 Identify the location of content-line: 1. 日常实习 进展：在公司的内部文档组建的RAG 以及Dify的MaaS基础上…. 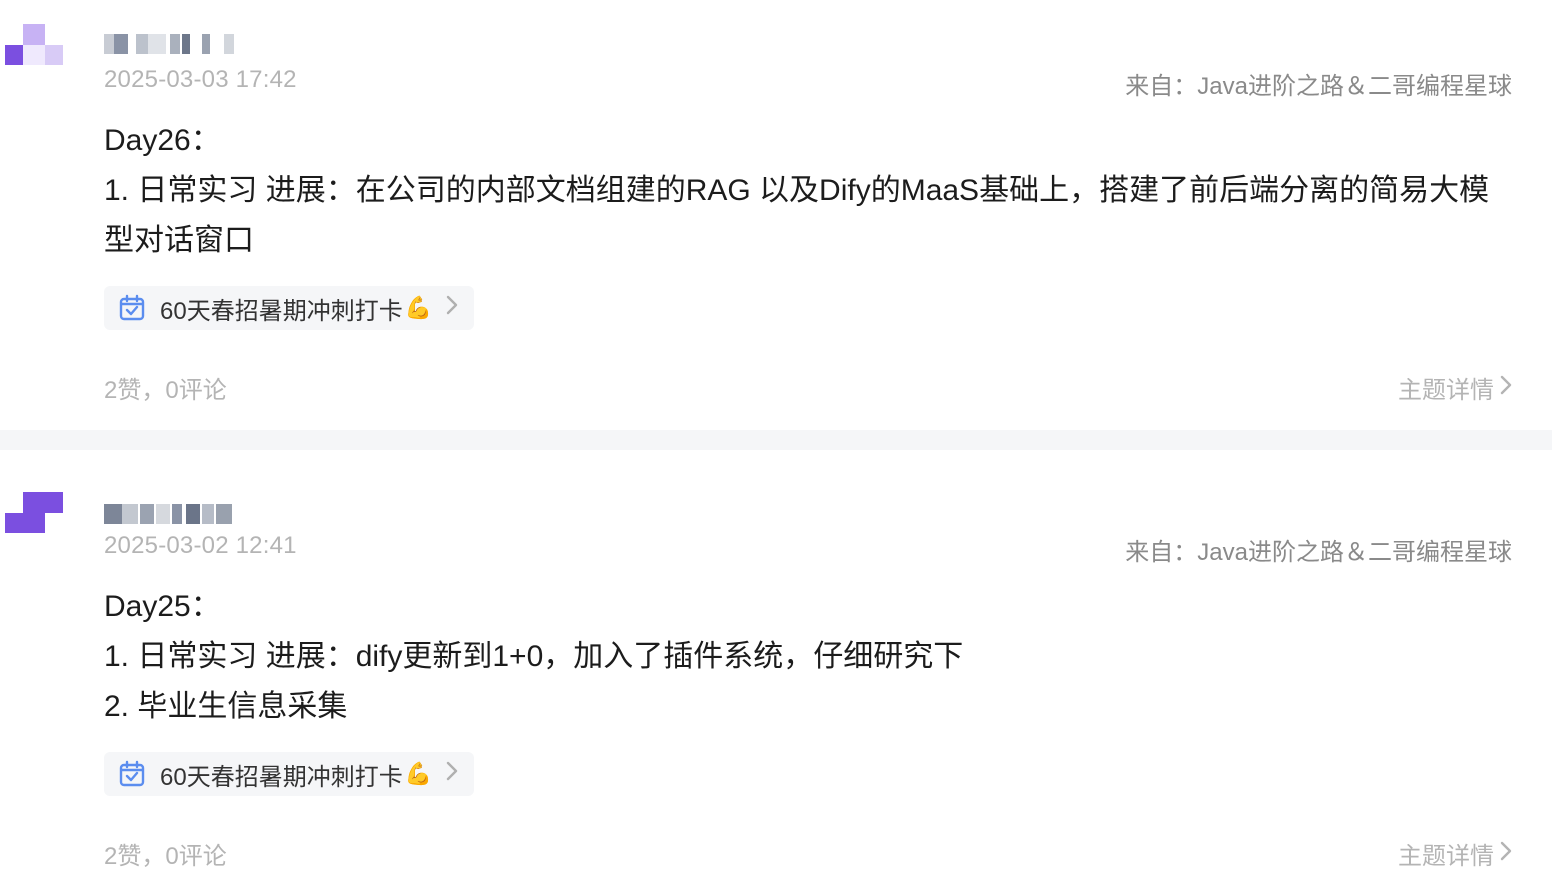
(797, 215).